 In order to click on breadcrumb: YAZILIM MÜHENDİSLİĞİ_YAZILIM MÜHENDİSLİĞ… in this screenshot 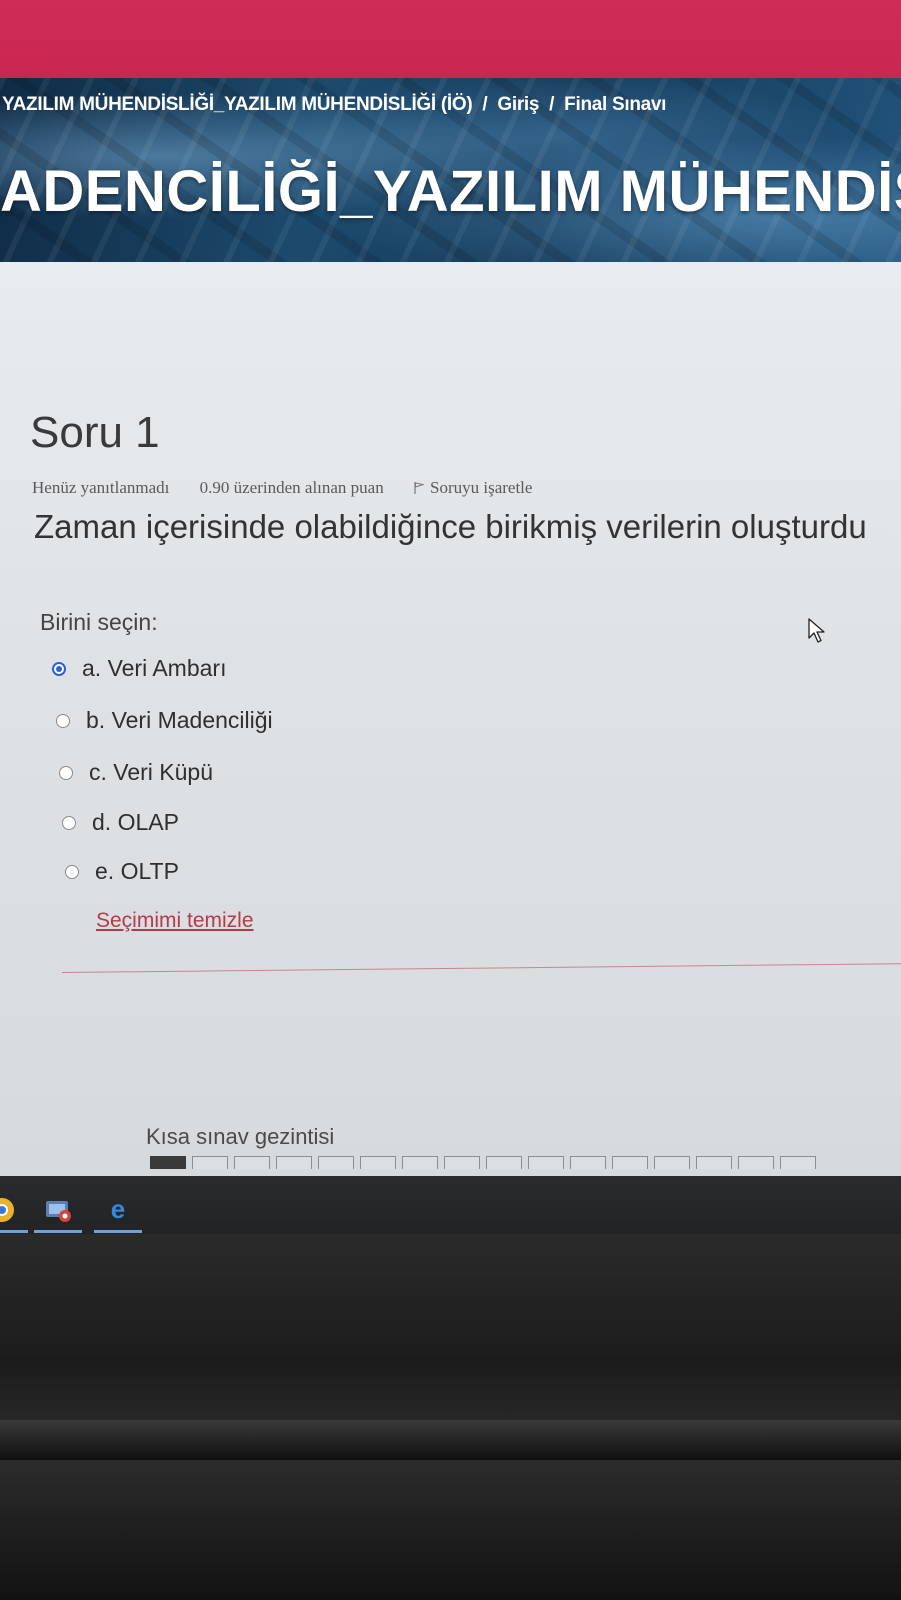, I will do `click(334, 105)`.